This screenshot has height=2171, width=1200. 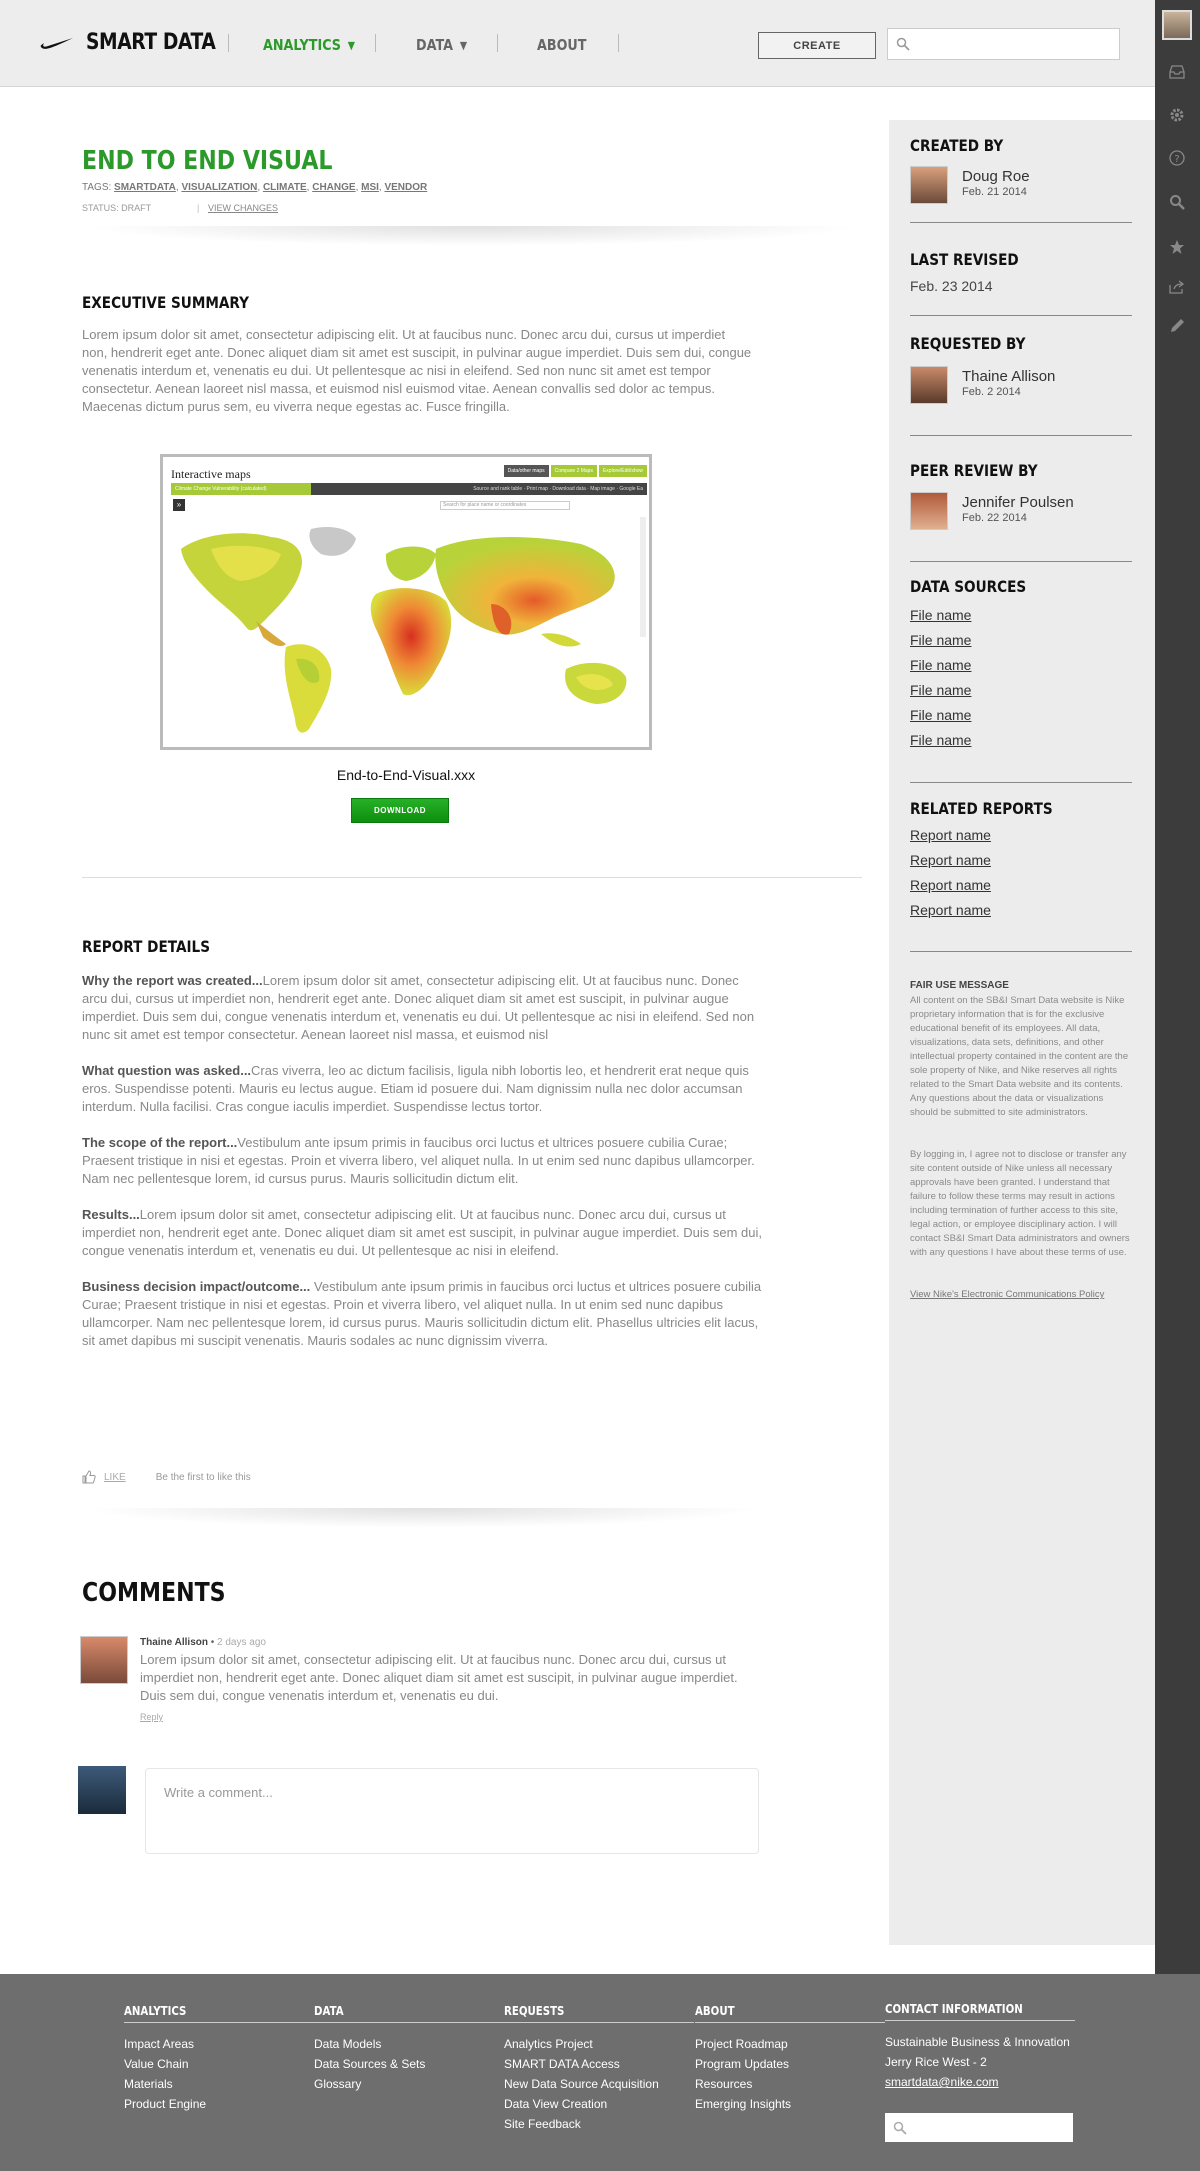 I want to click on view-changes-link: VIEW CHANGES, so click(x=243, y=208).